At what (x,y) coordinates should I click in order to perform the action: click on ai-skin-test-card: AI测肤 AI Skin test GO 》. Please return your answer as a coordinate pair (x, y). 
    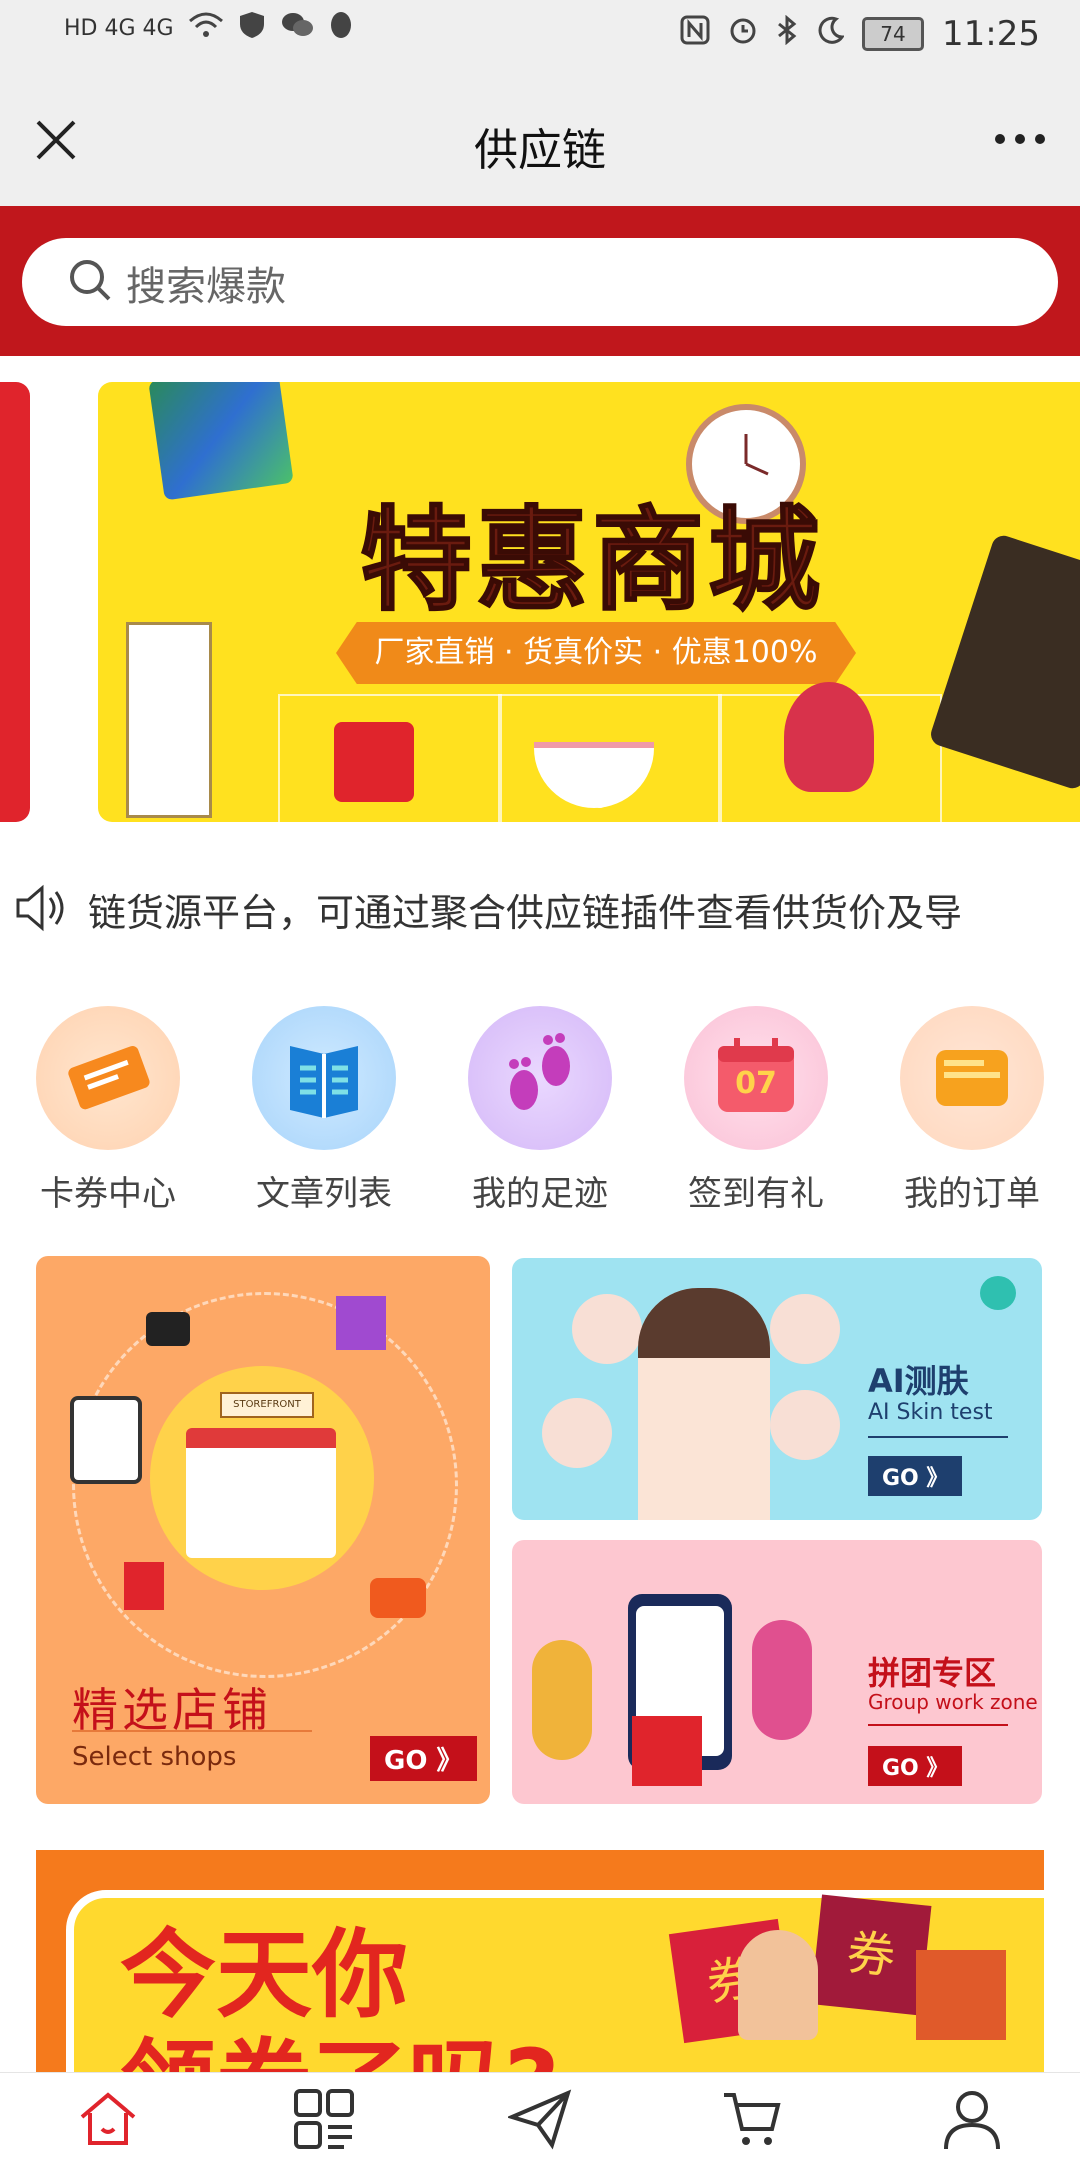
    Looking at the image, I should click on (777, 1389).